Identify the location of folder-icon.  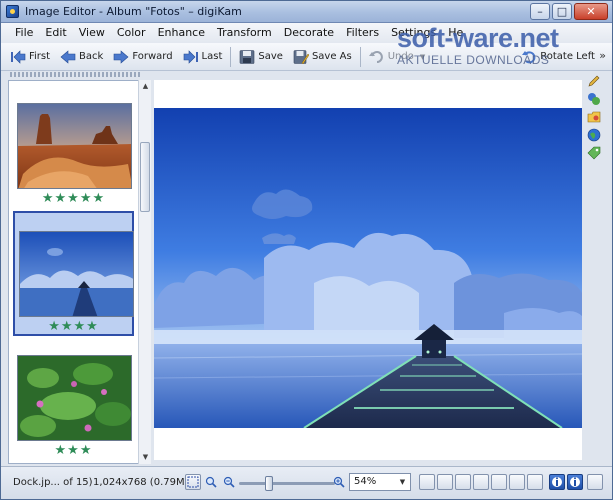
(594, 117).